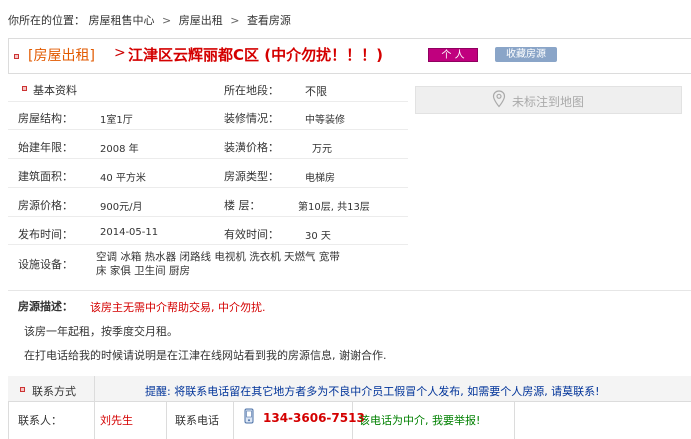 The image size is (691, 439). I want to click on listing-category-link: [房屋出租], so click(61, 55).